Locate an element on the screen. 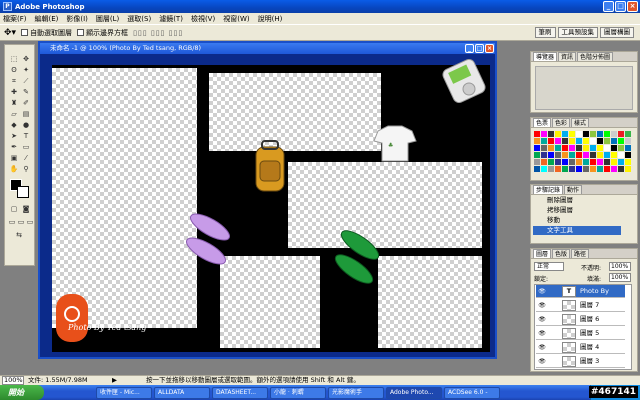  taskbar-item: 光影魔術手 is located at coordinates (356, 392).